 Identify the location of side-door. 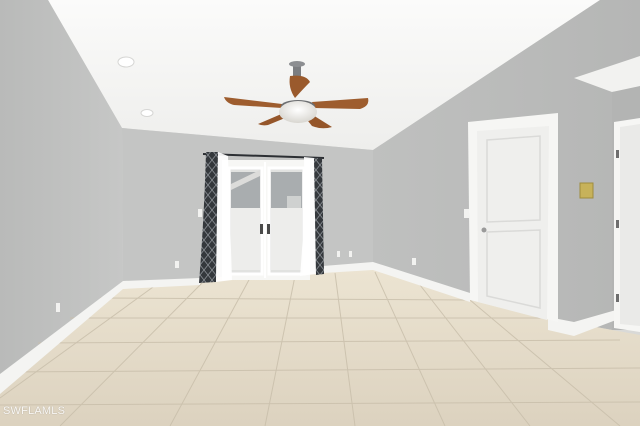
(627, 225).